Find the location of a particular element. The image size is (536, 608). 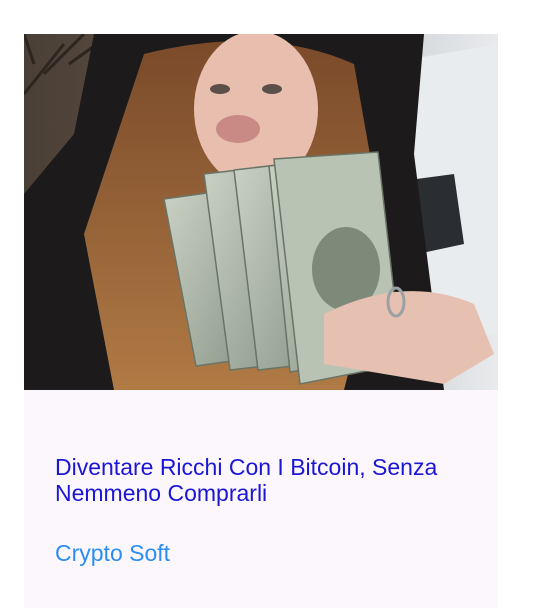

ad-source-label: Crypto Soft is located at coordinates (112, 553).